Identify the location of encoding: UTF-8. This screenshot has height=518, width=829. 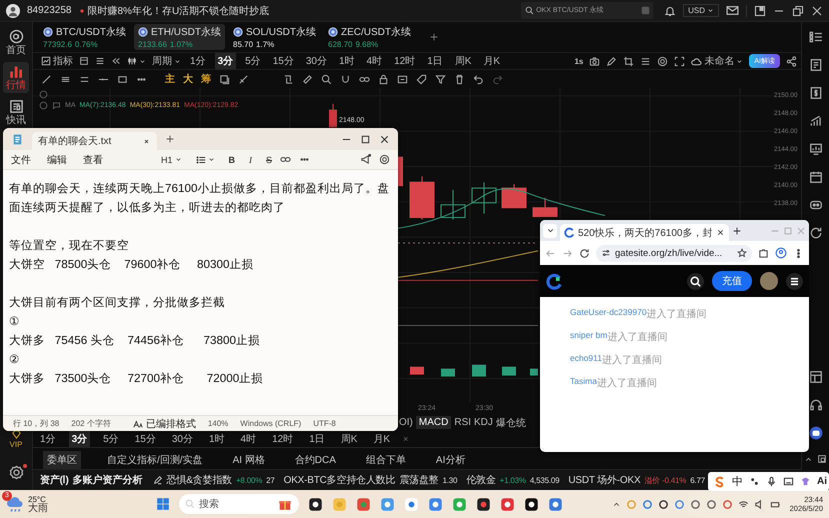
(324, 423).